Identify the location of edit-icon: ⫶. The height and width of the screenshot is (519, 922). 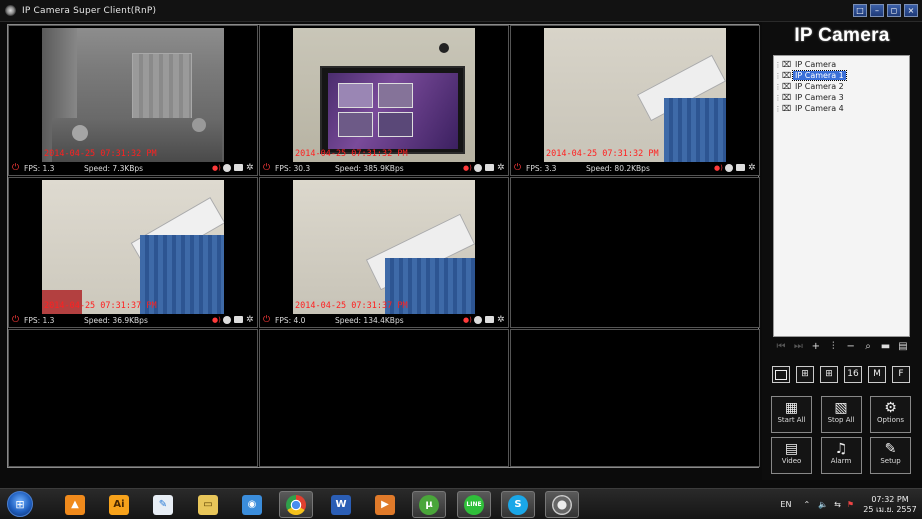
(833, 347).